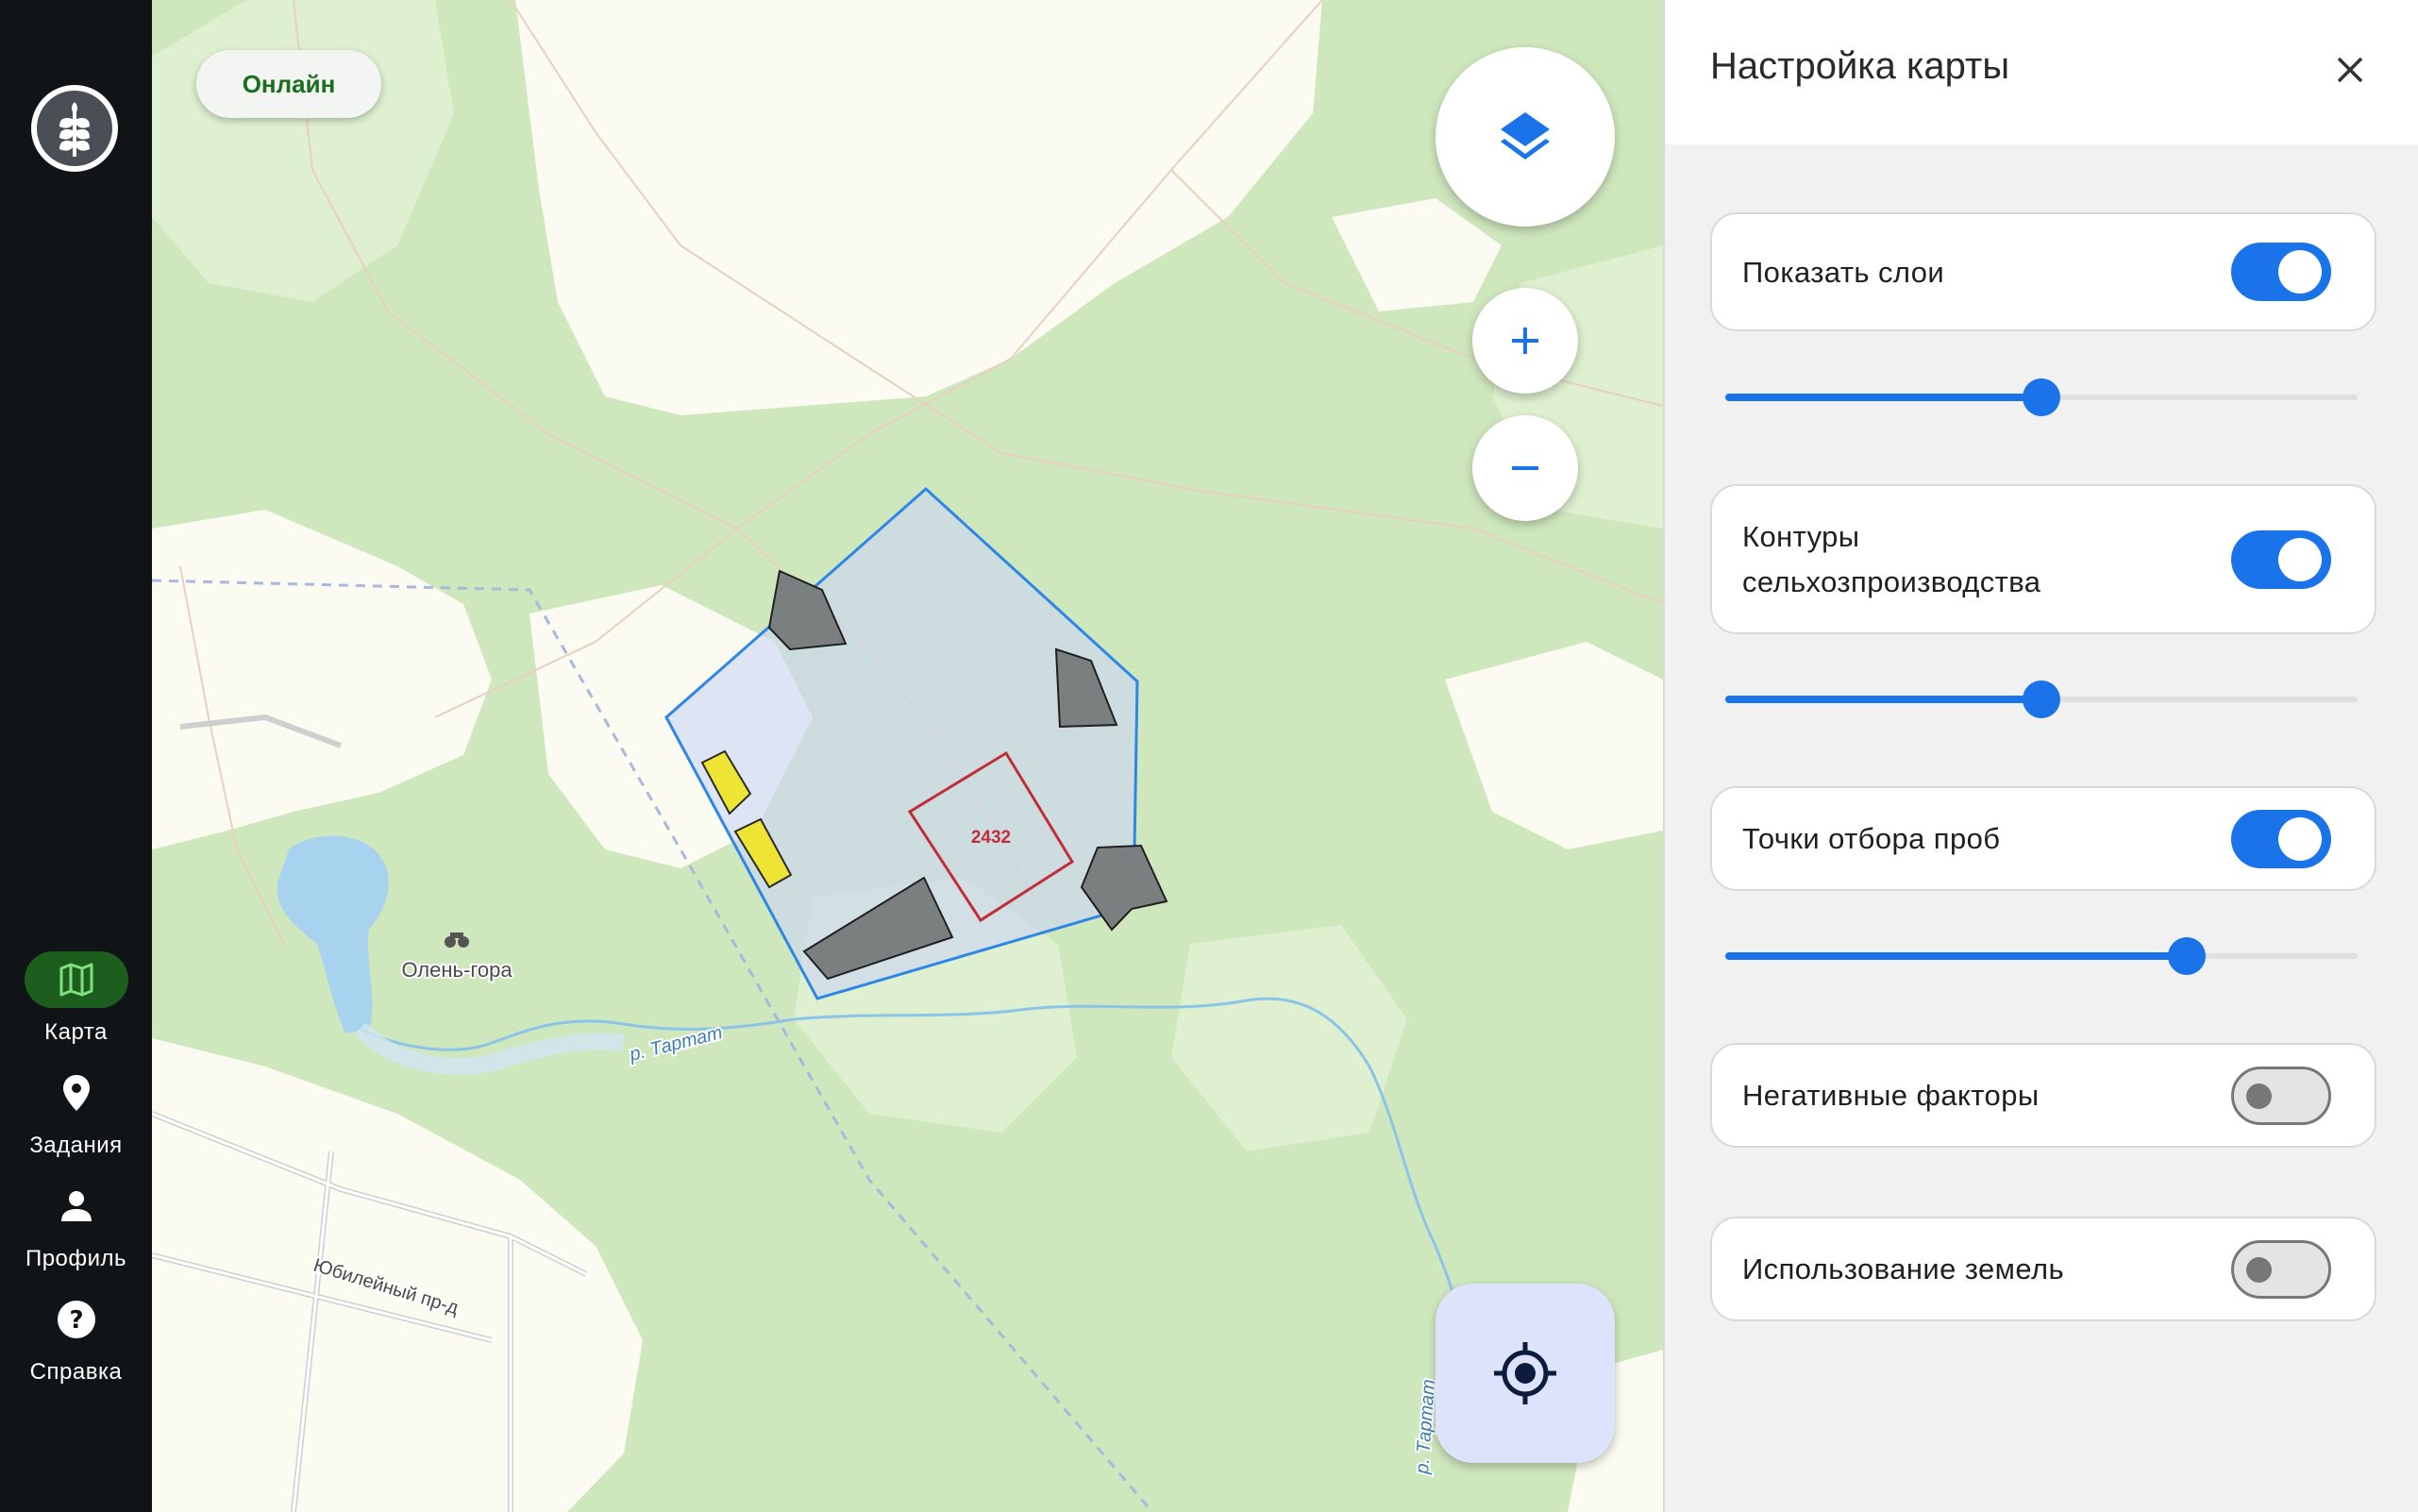 The width and height of the screenshot is (2418, 1512). Describe the element at coordinates (1801, 536) in the screenshot. I see `layer-label-line1: Контуры` at that location.